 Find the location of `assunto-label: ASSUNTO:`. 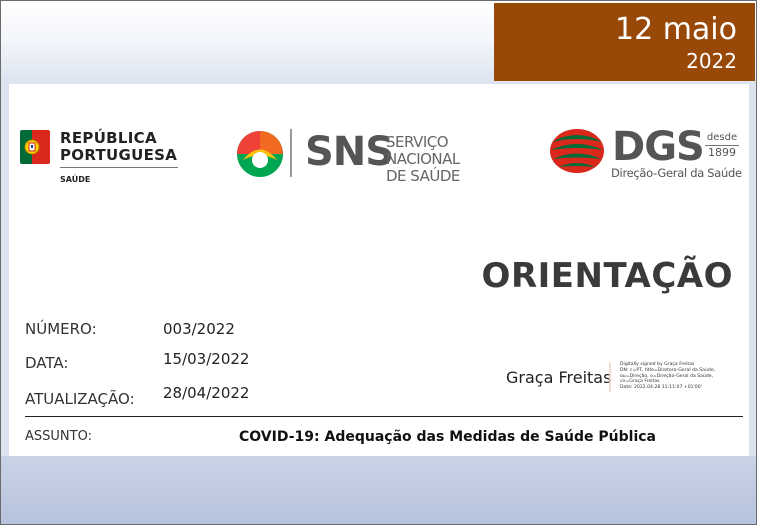

assunto-label: ASSUNTO: is located at coordinates (58, 436).